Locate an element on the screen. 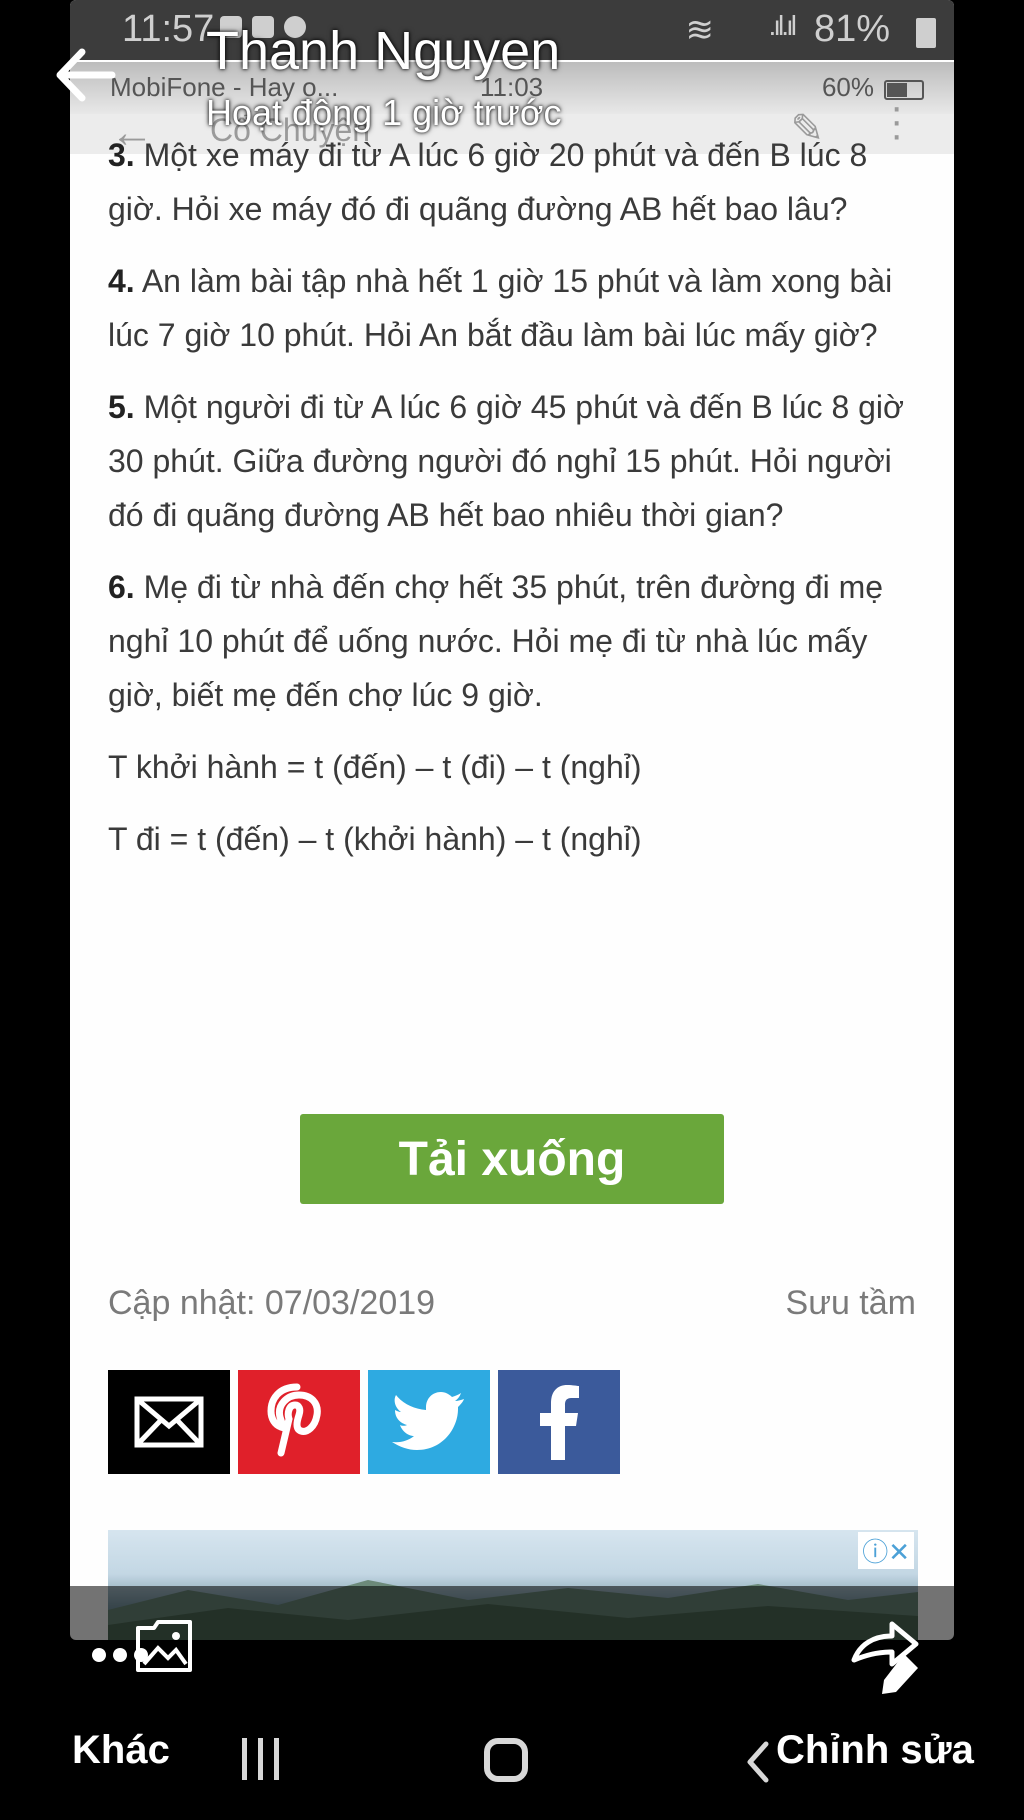  facebook-share-button is located at coordinates (559, 1422).